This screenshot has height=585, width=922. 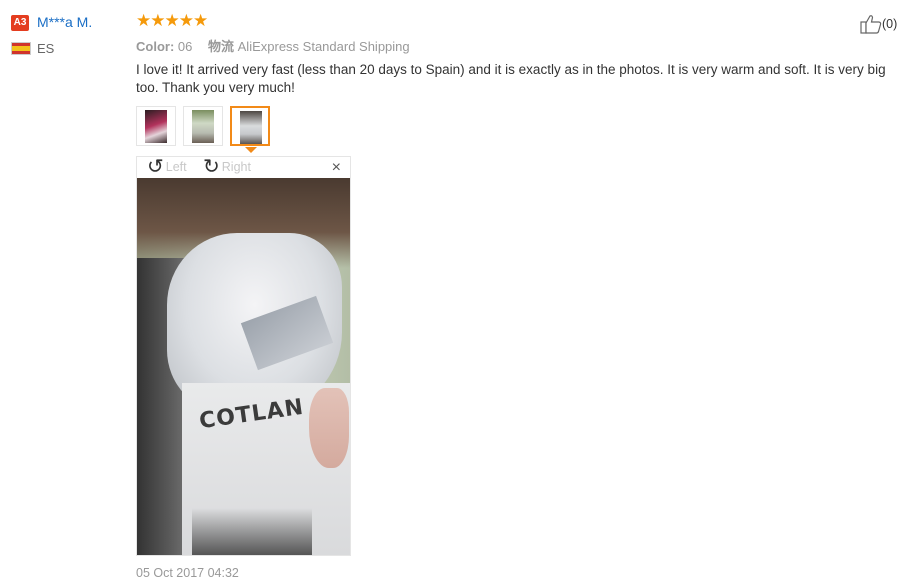 I want to click on rotate-right-button: ↻ Right, so click(x=227, y=167).